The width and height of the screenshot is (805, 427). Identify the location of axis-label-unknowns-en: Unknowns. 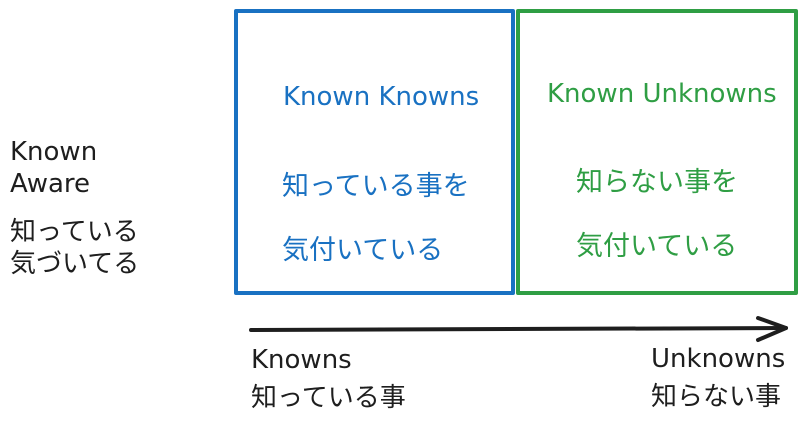
(718, 359).